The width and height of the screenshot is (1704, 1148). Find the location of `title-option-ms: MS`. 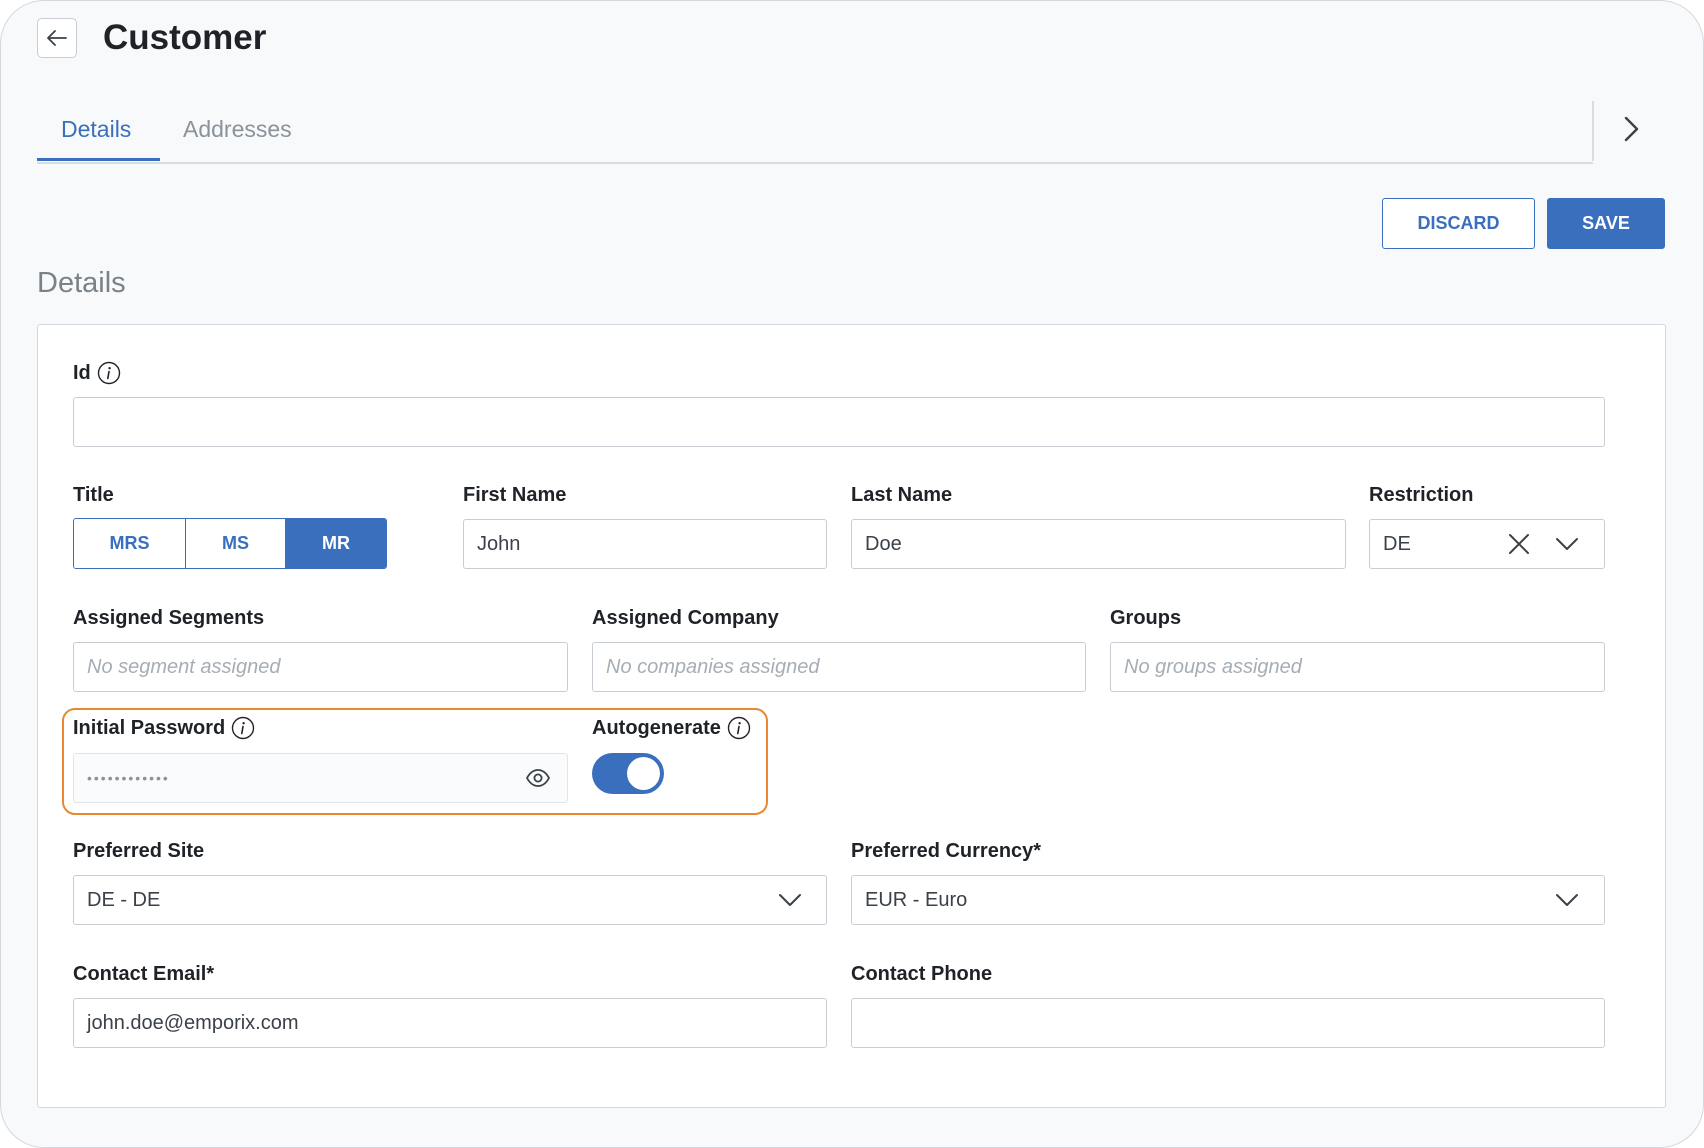

title-option-ms: MS is located at coordinates (235, 543).